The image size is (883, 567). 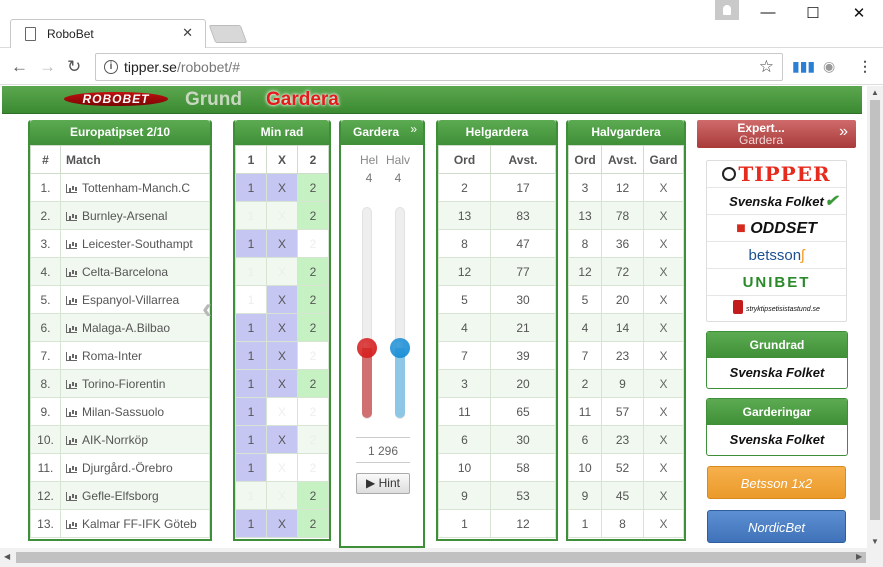 What do you see at coordinates (776, 174) in the screenshot?
I see `source-tipper: TIPPER` at bounding box center [776, 174].